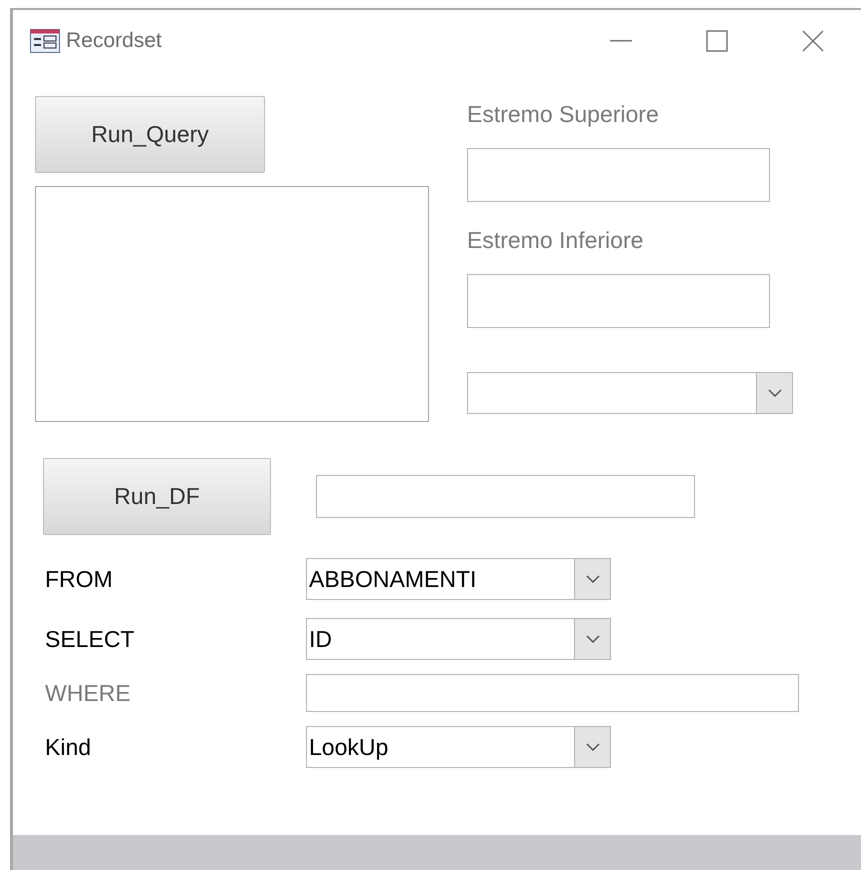  Describe the element at coordinates (157, 496) in the screenshot. I see `run-df-button: Run_DF` at that location.